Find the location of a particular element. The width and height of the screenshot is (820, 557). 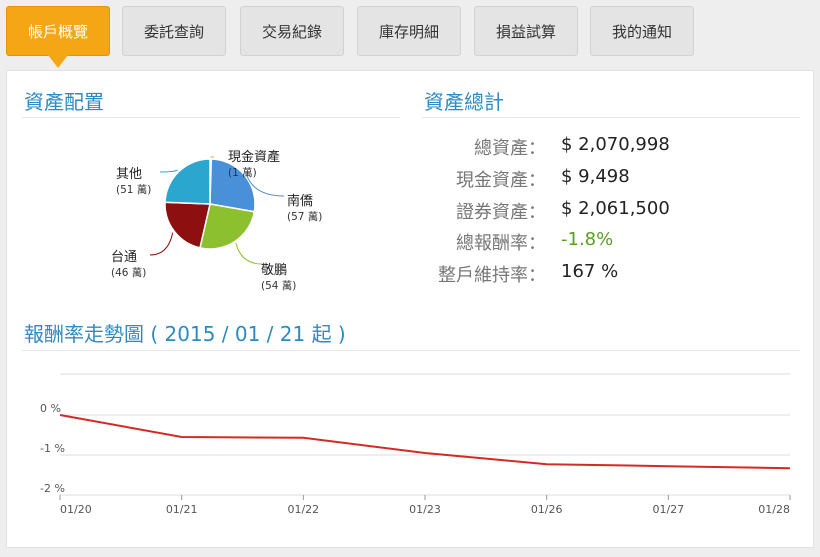

total-return-value: -1.8% is located at coordinates (587, 239).